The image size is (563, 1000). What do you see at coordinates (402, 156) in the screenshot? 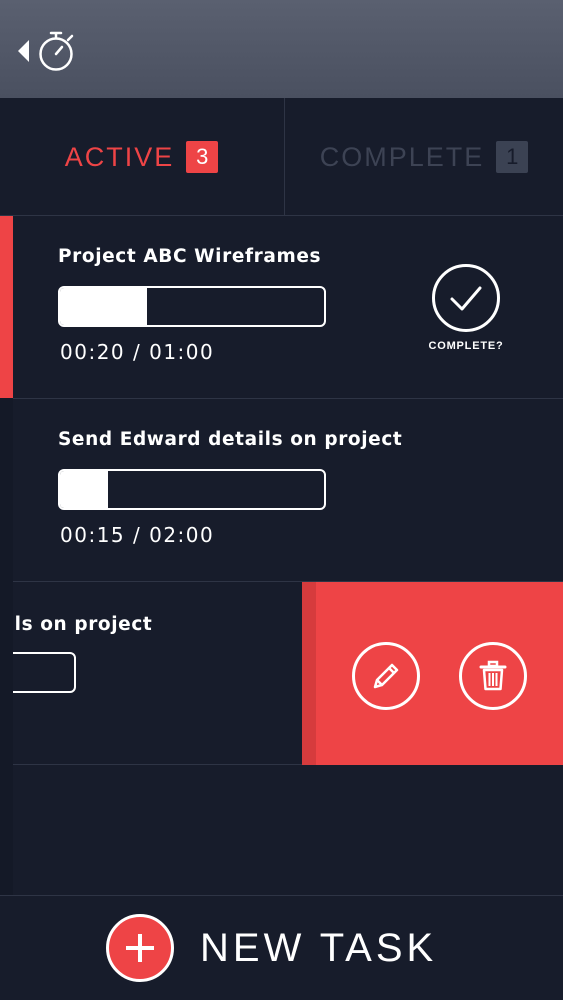
I see `tab-complete-label: COMPLETE` at bounding box center [402, 156].